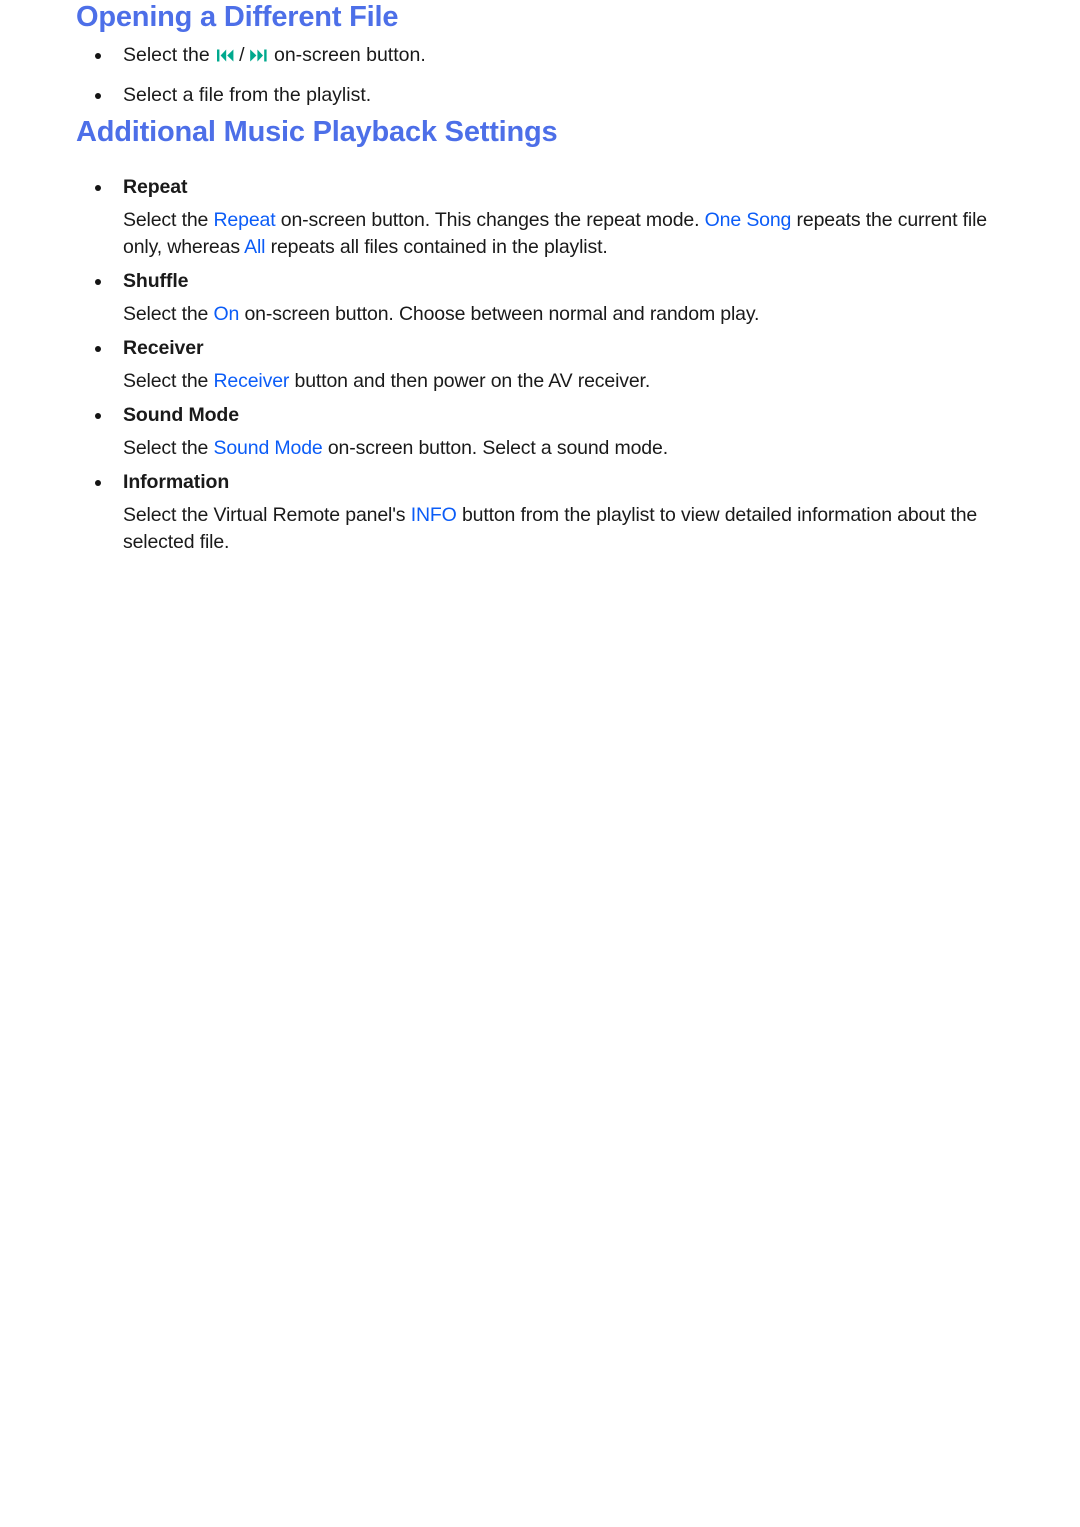 This screenshot has width=1080, height=1527. What do you see at coordinates (255, 246) in the screenshot?
I see `term-all: All` at bounding box center [255, 246].